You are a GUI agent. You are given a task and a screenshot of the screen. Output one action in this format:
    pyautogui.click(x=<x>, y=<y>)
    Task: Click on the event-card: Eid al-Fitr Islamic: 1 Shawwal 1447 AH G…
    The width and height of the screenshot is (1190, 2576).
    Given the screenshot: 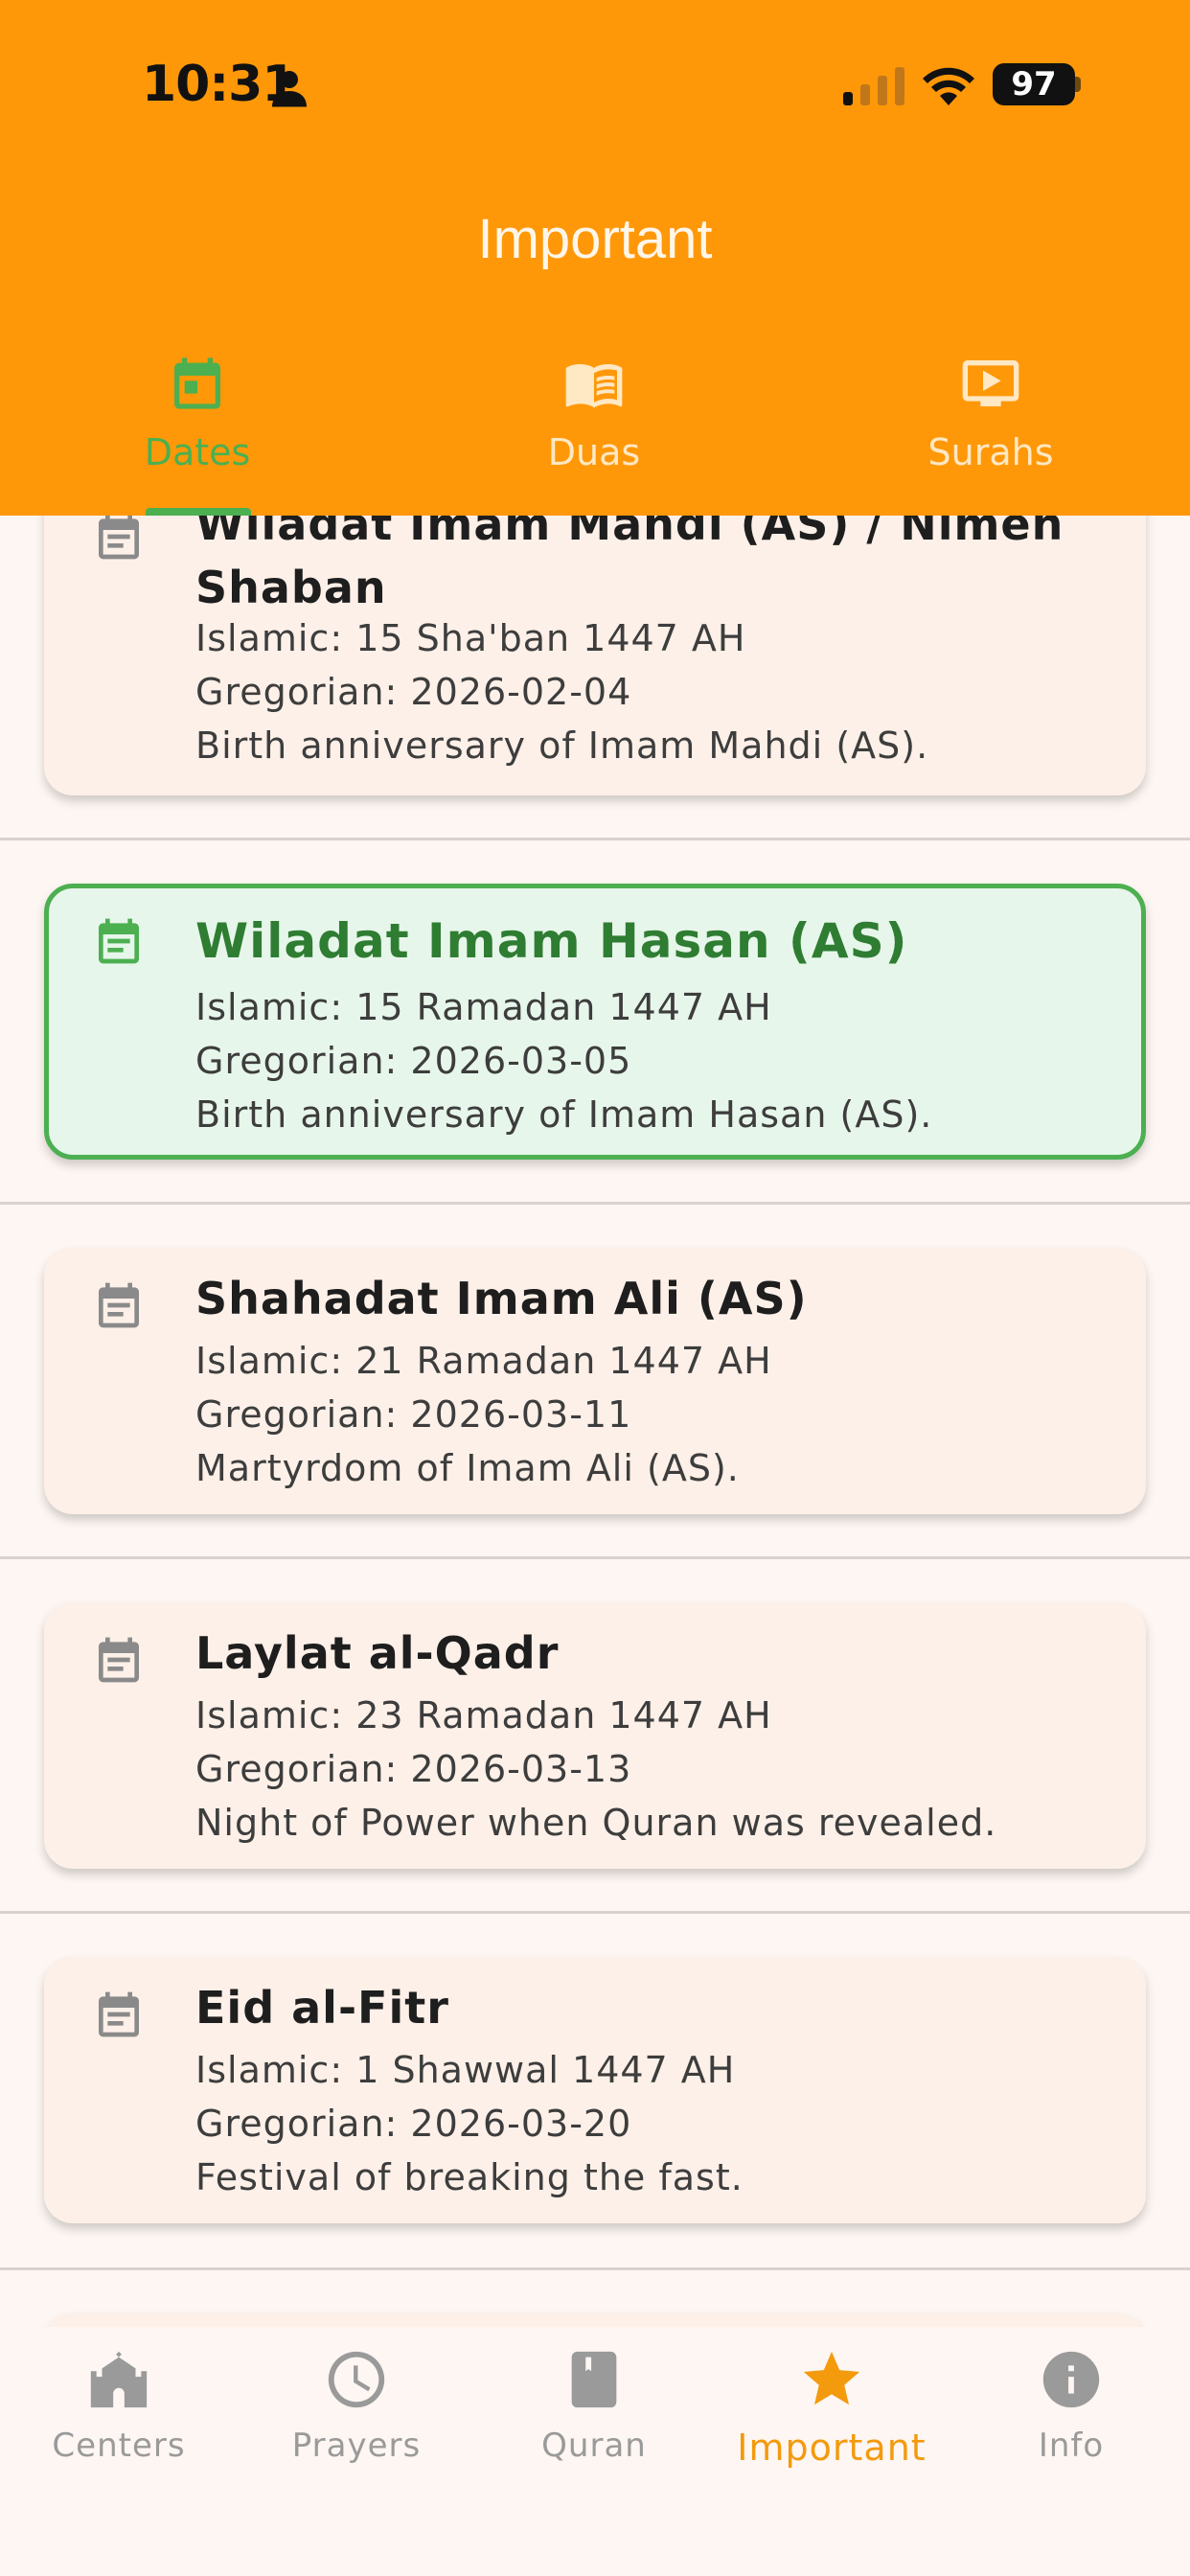 What is the action you would take?
    pyautogui.click(x=595, y=2090)
    